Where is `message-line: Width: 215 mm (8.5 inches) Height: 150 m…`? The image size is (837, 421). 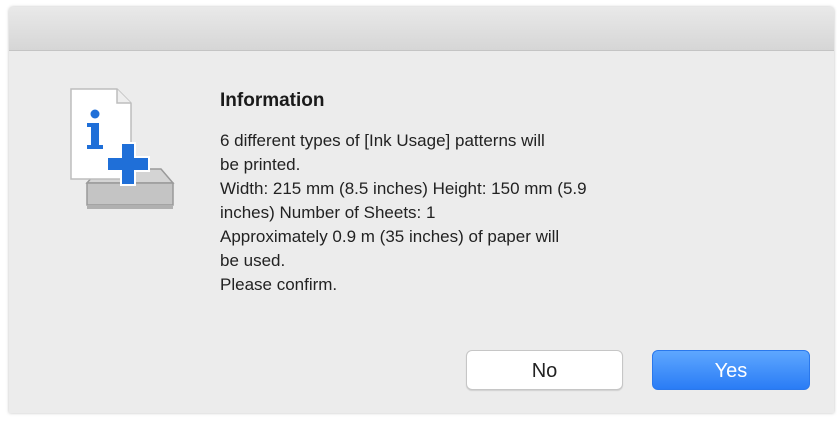 message-line: Width: 215 mm (8.5 inches) Height: 150 m… is located at coordinates (403, 188).